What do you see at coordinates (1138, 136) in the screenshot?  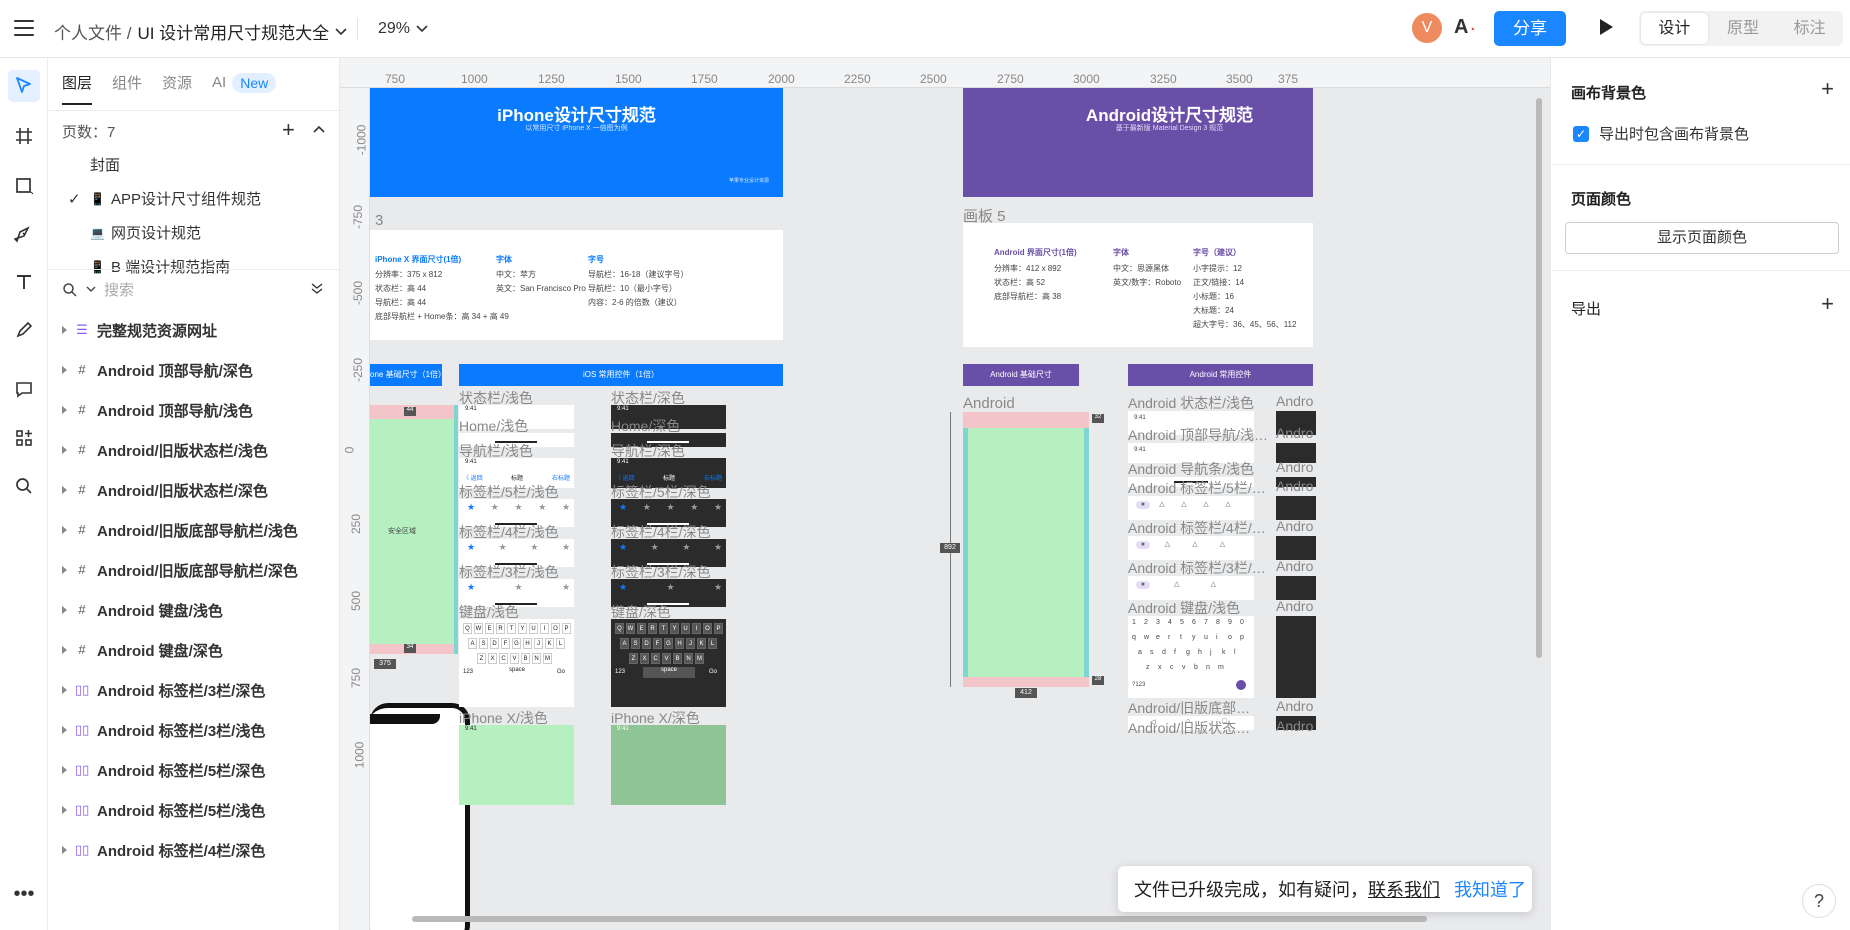 I see `android-banner: Android设计尺寸规范 基于最新版 Material Design 3 规范` at bounding box center [1138, 136].